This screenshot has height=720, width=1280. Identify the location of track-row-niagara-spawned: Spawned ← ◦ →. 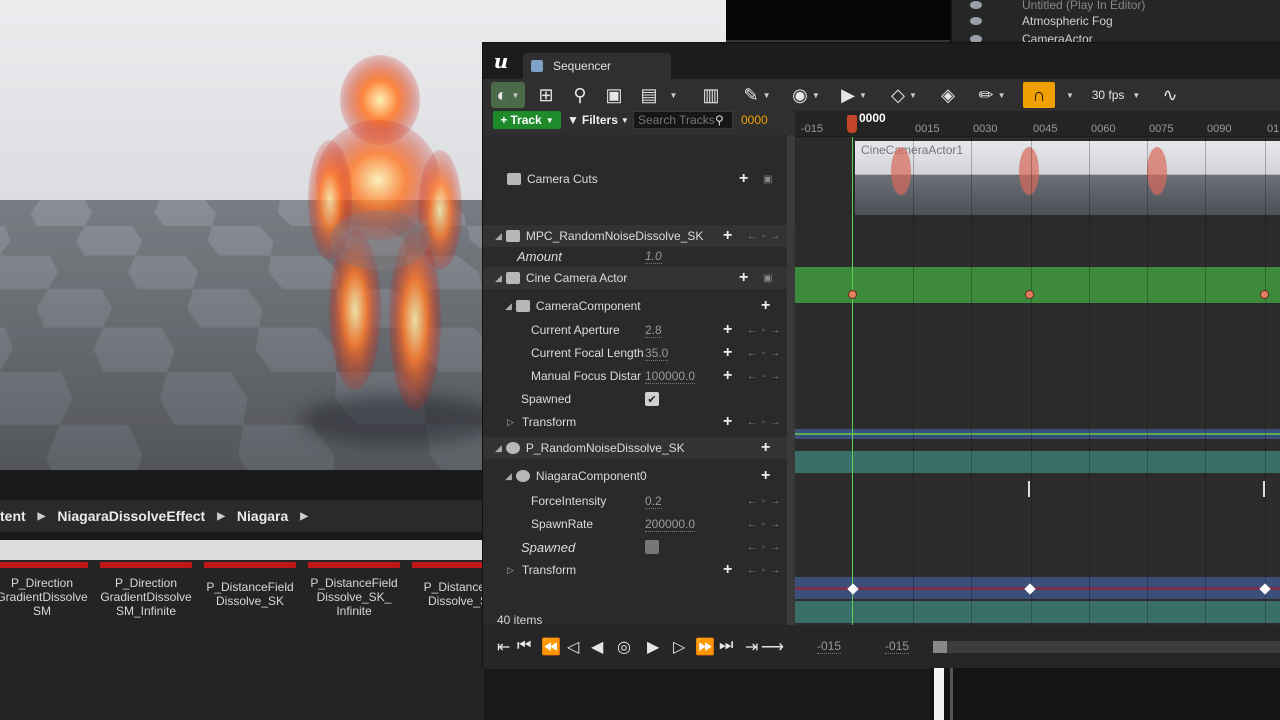
(635, 547).